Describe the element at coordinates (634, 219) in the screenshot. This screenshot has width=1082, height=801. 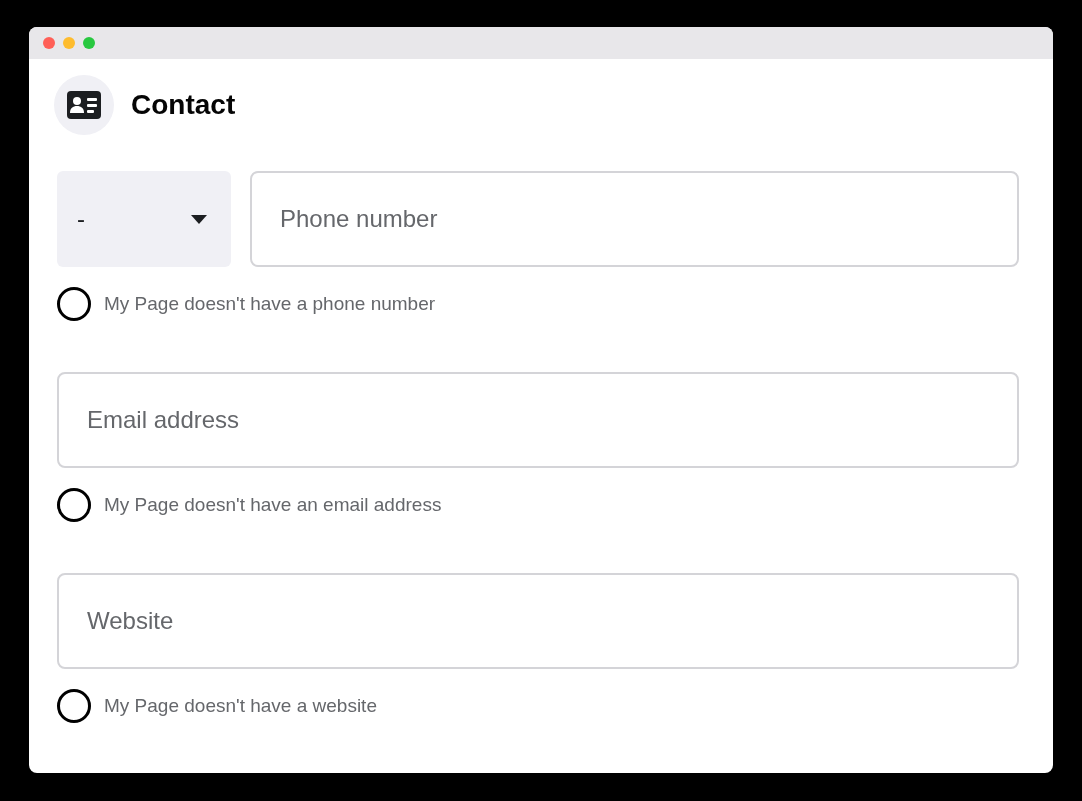
I see `input-field: Phone number` at that location.